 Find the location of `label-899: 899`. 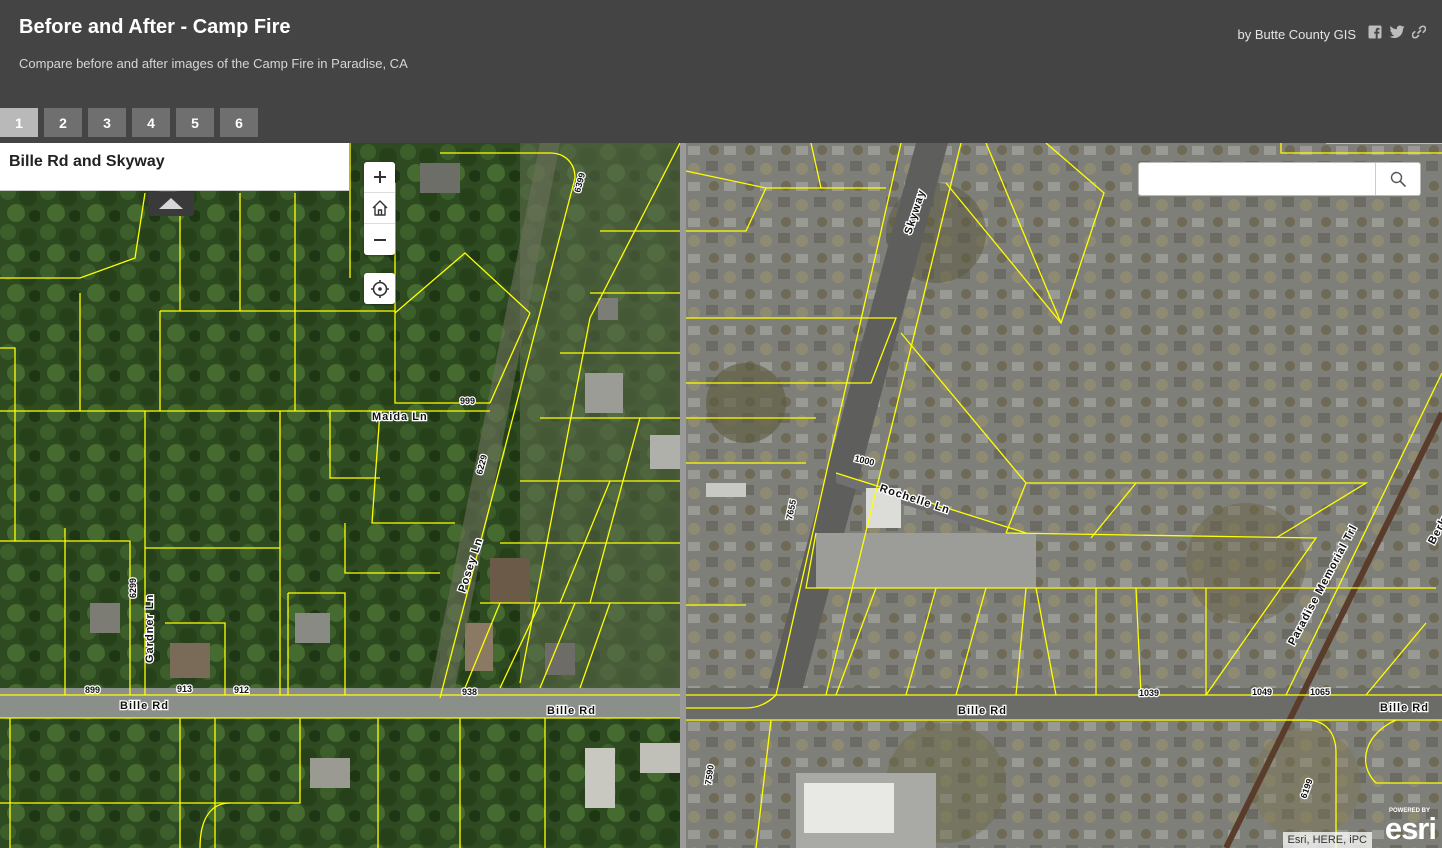

label-899: 899 is located at coordinates (92, 690).